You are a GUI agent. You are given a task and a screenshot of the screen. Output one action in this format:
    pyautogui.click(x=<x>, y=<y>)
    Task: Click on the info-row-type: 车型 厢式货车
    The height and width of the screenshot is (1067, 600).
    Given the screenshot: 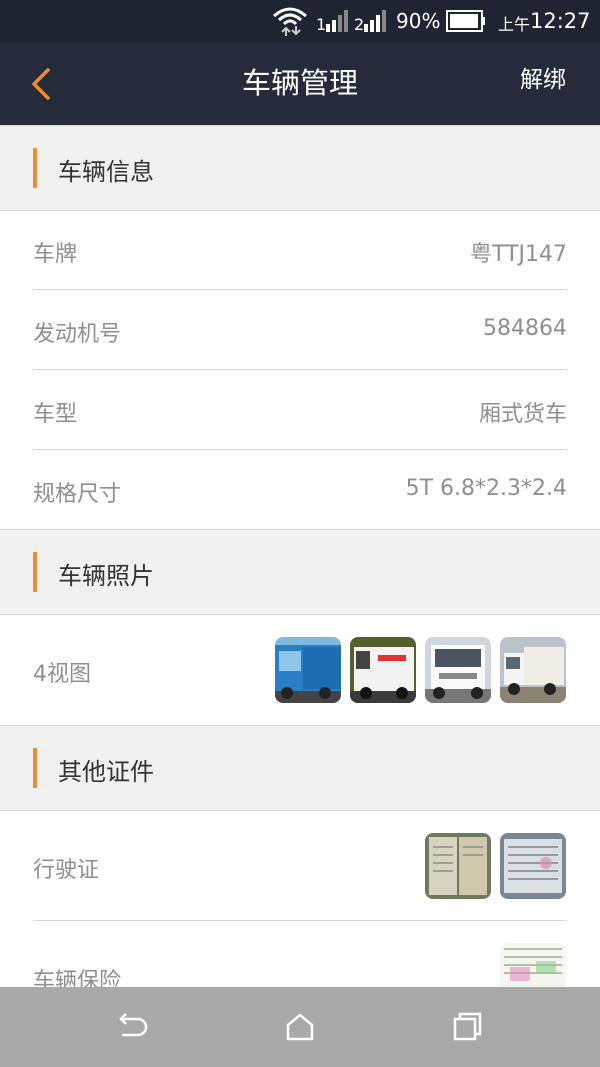 What is the action you would take?
    pyautogui.click(x=300, y=410)
    